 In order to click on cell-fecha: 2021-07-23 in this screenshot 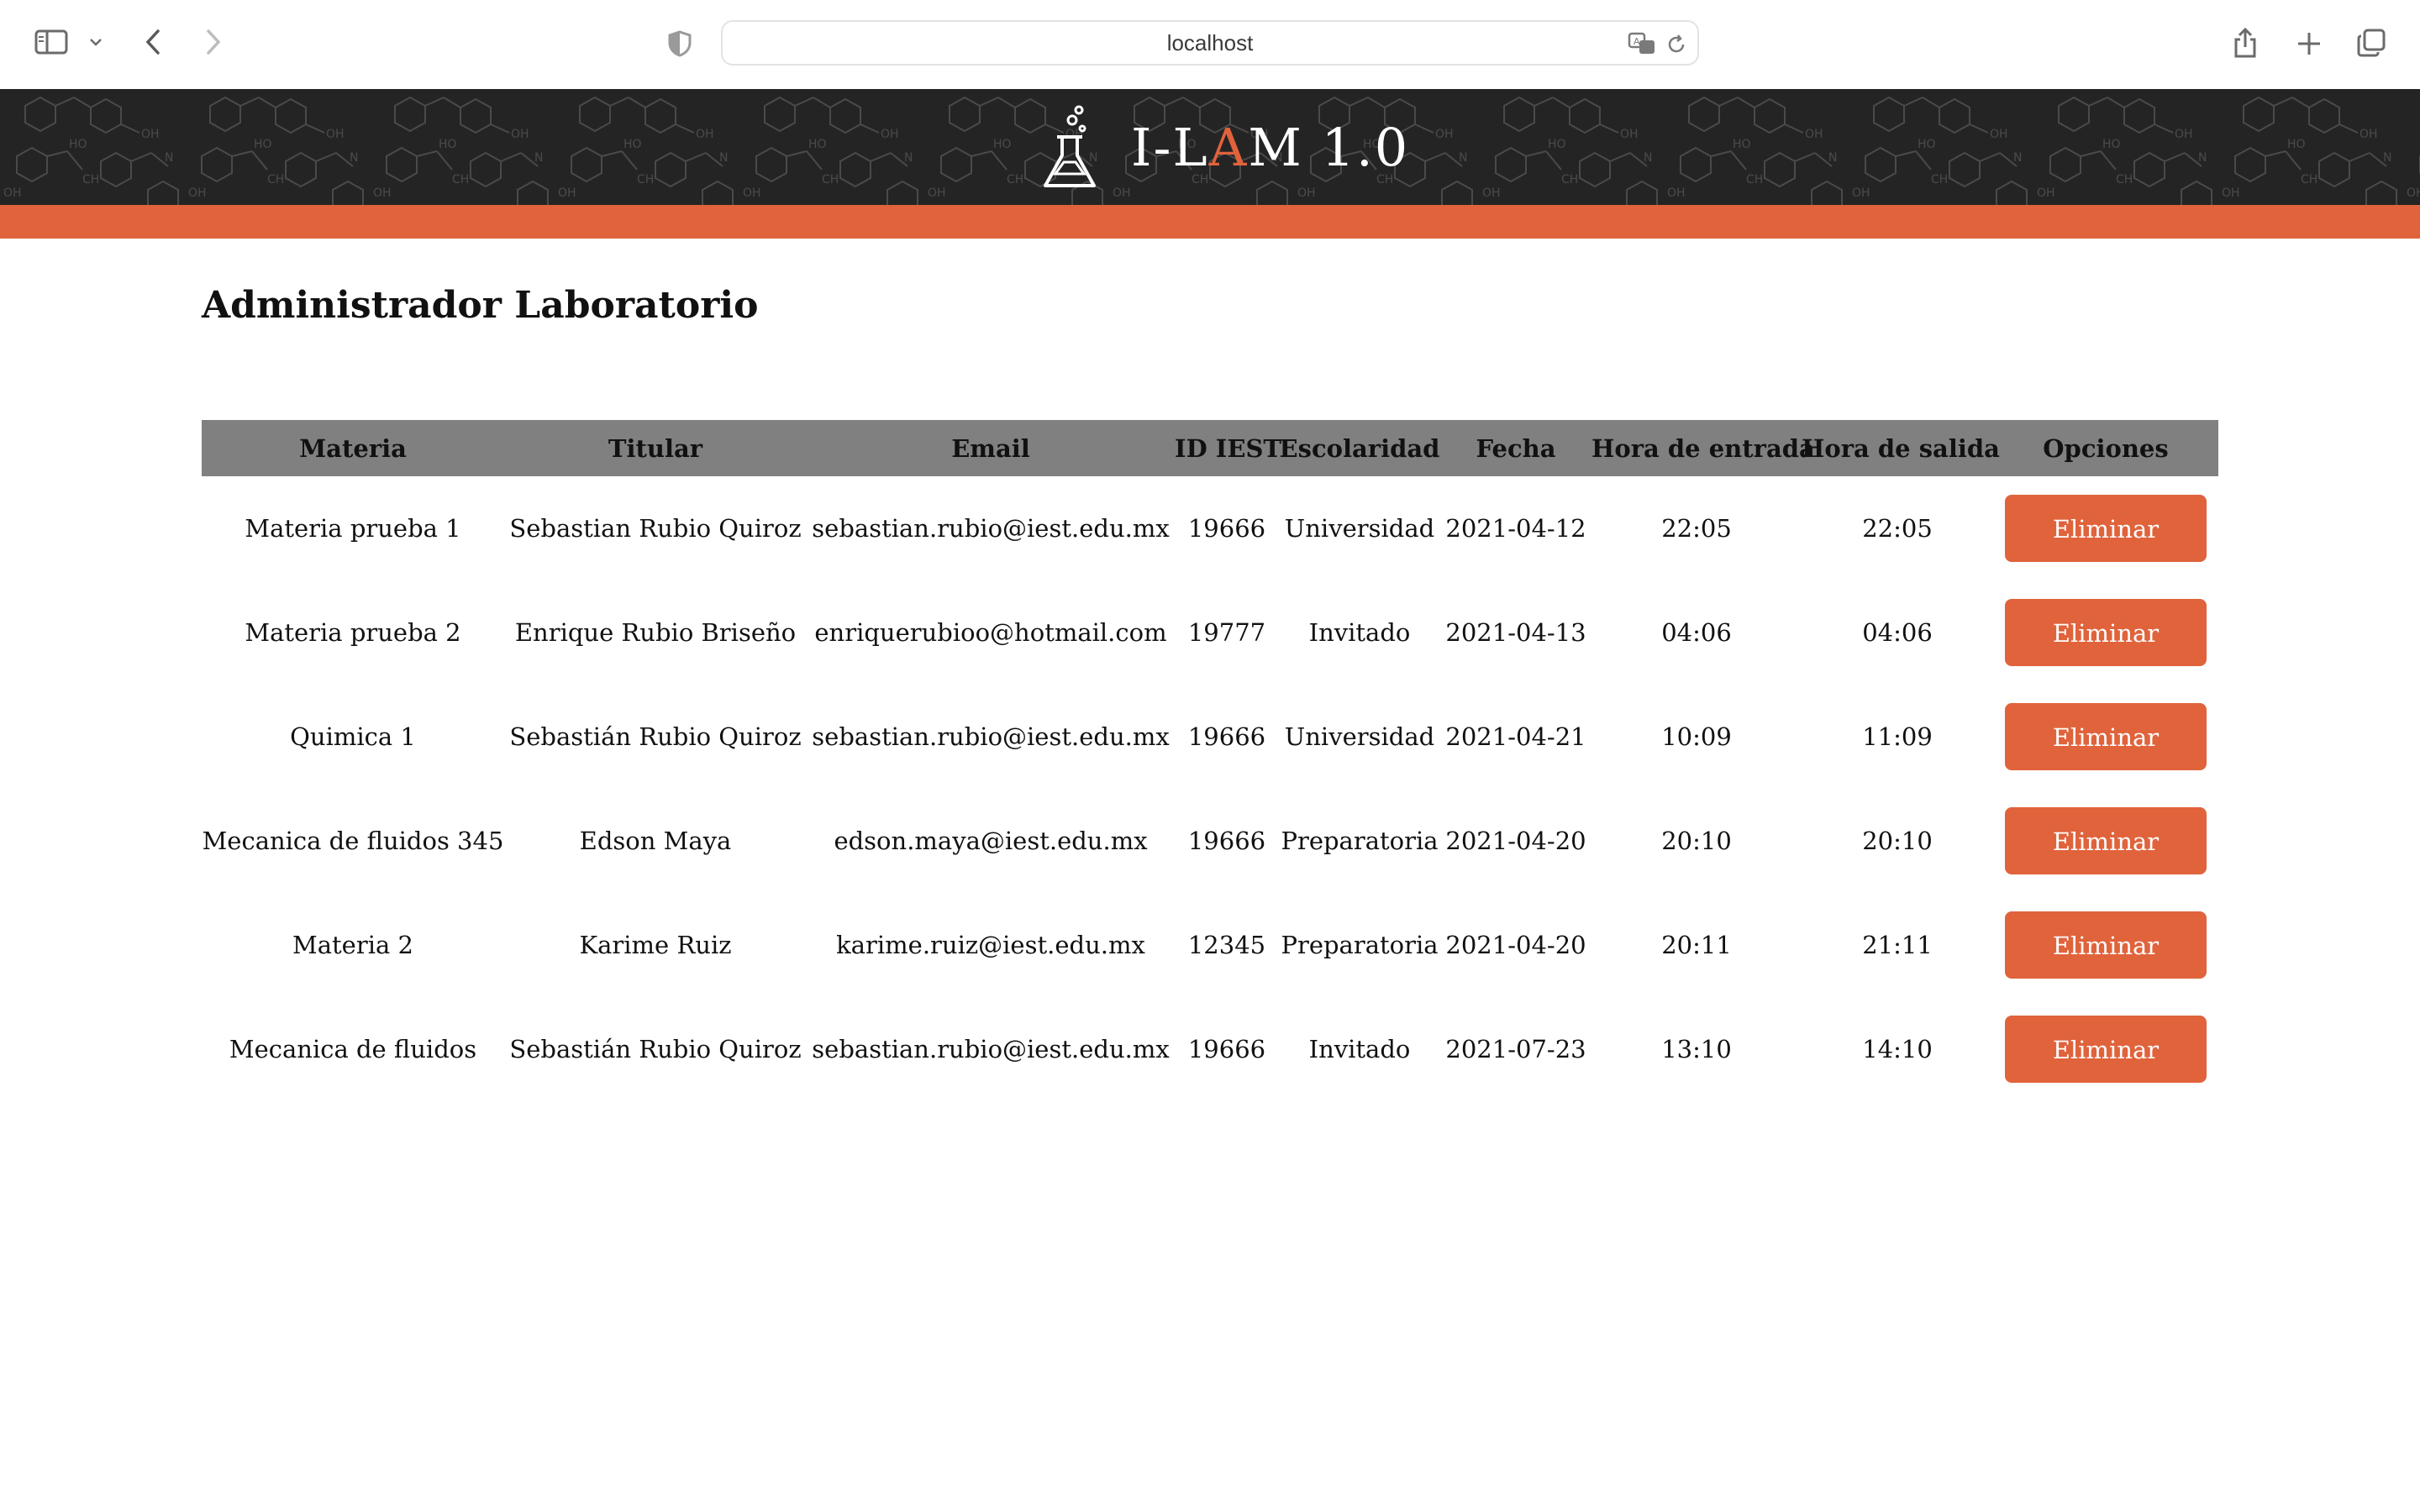, I will do `click(1515, 1049)`.